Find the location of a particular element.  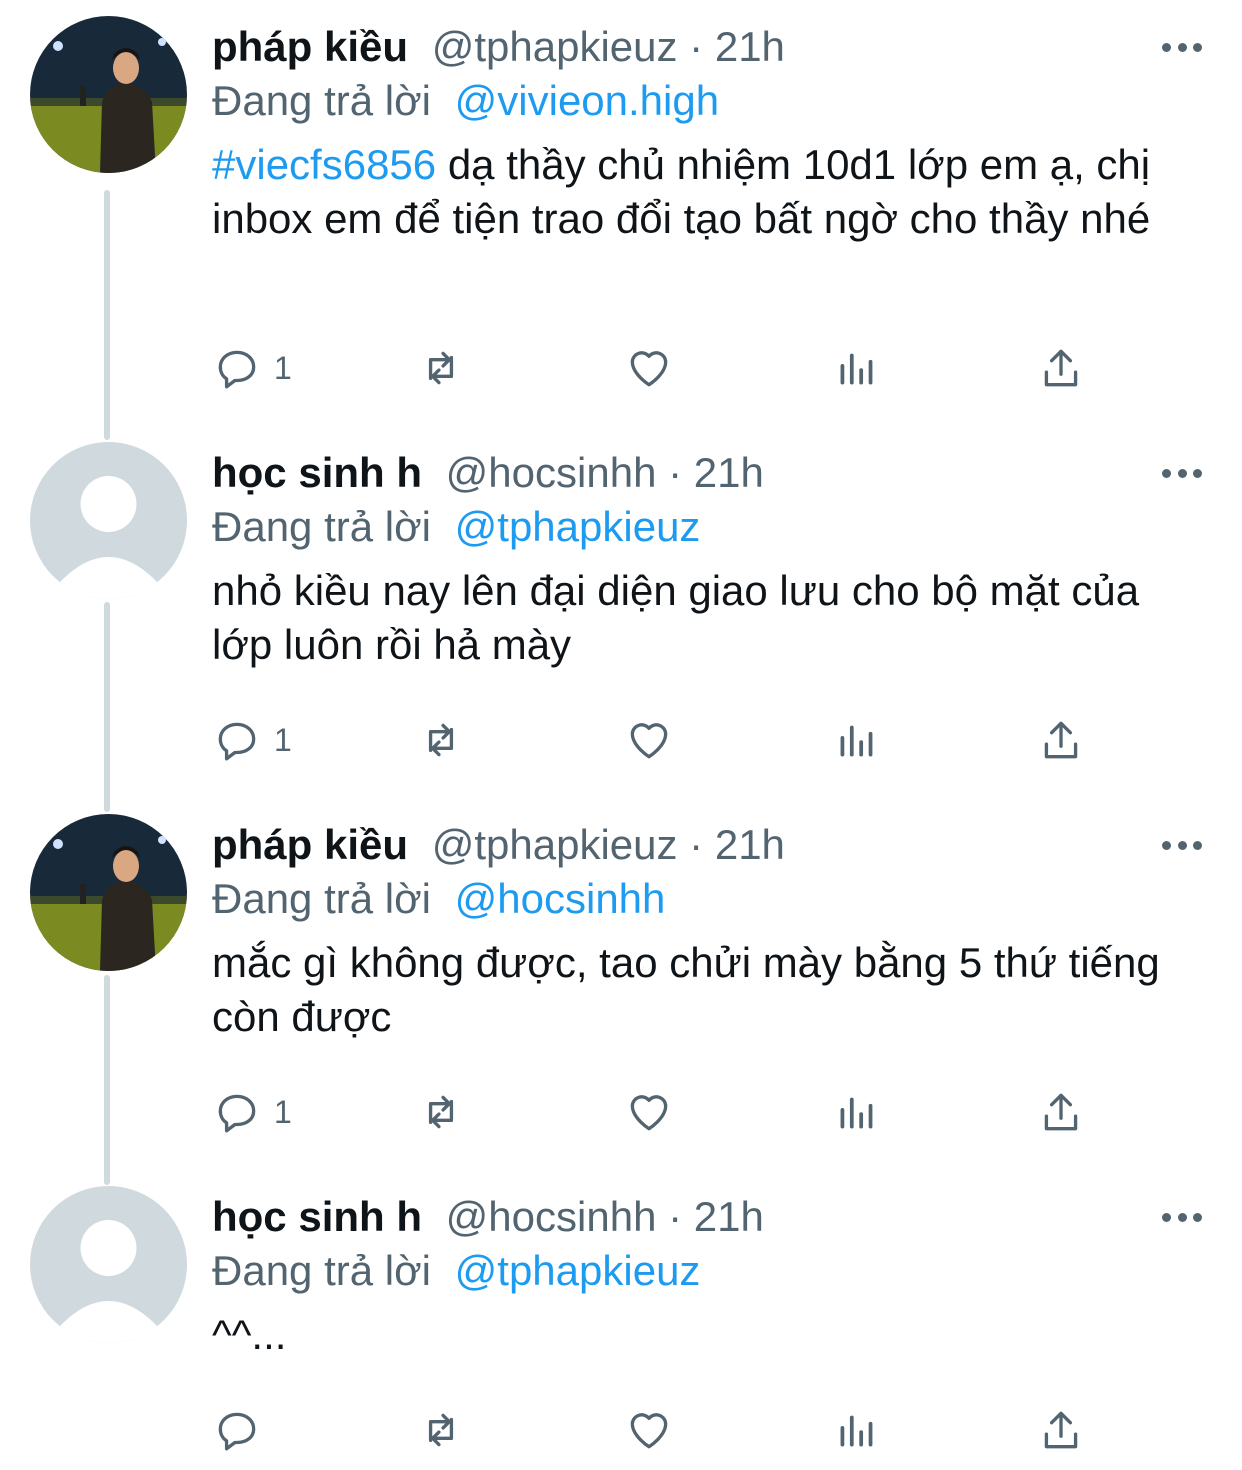

hashtag-link: #viecfs6856 is located at coordinates (324, 164).